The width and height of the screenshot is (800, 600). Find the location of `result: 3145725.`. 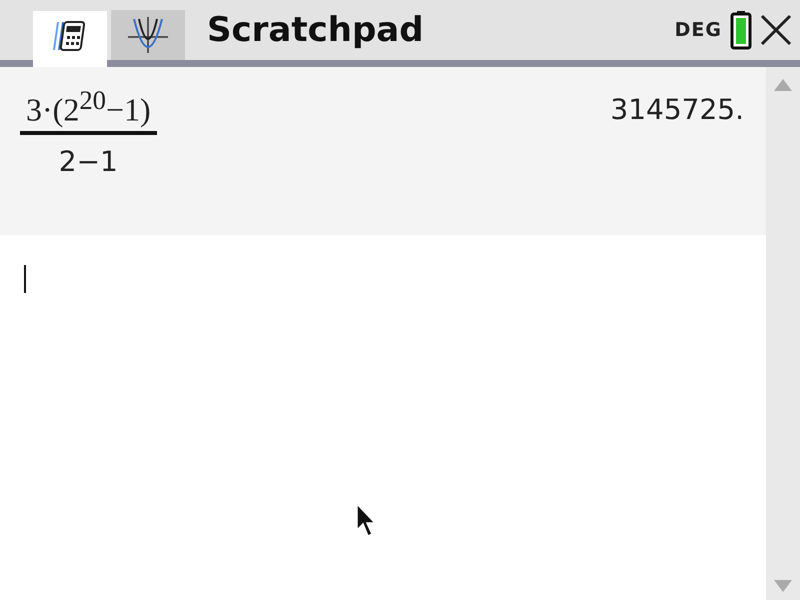

result: 3145725. is located at coordinates (677, 110).